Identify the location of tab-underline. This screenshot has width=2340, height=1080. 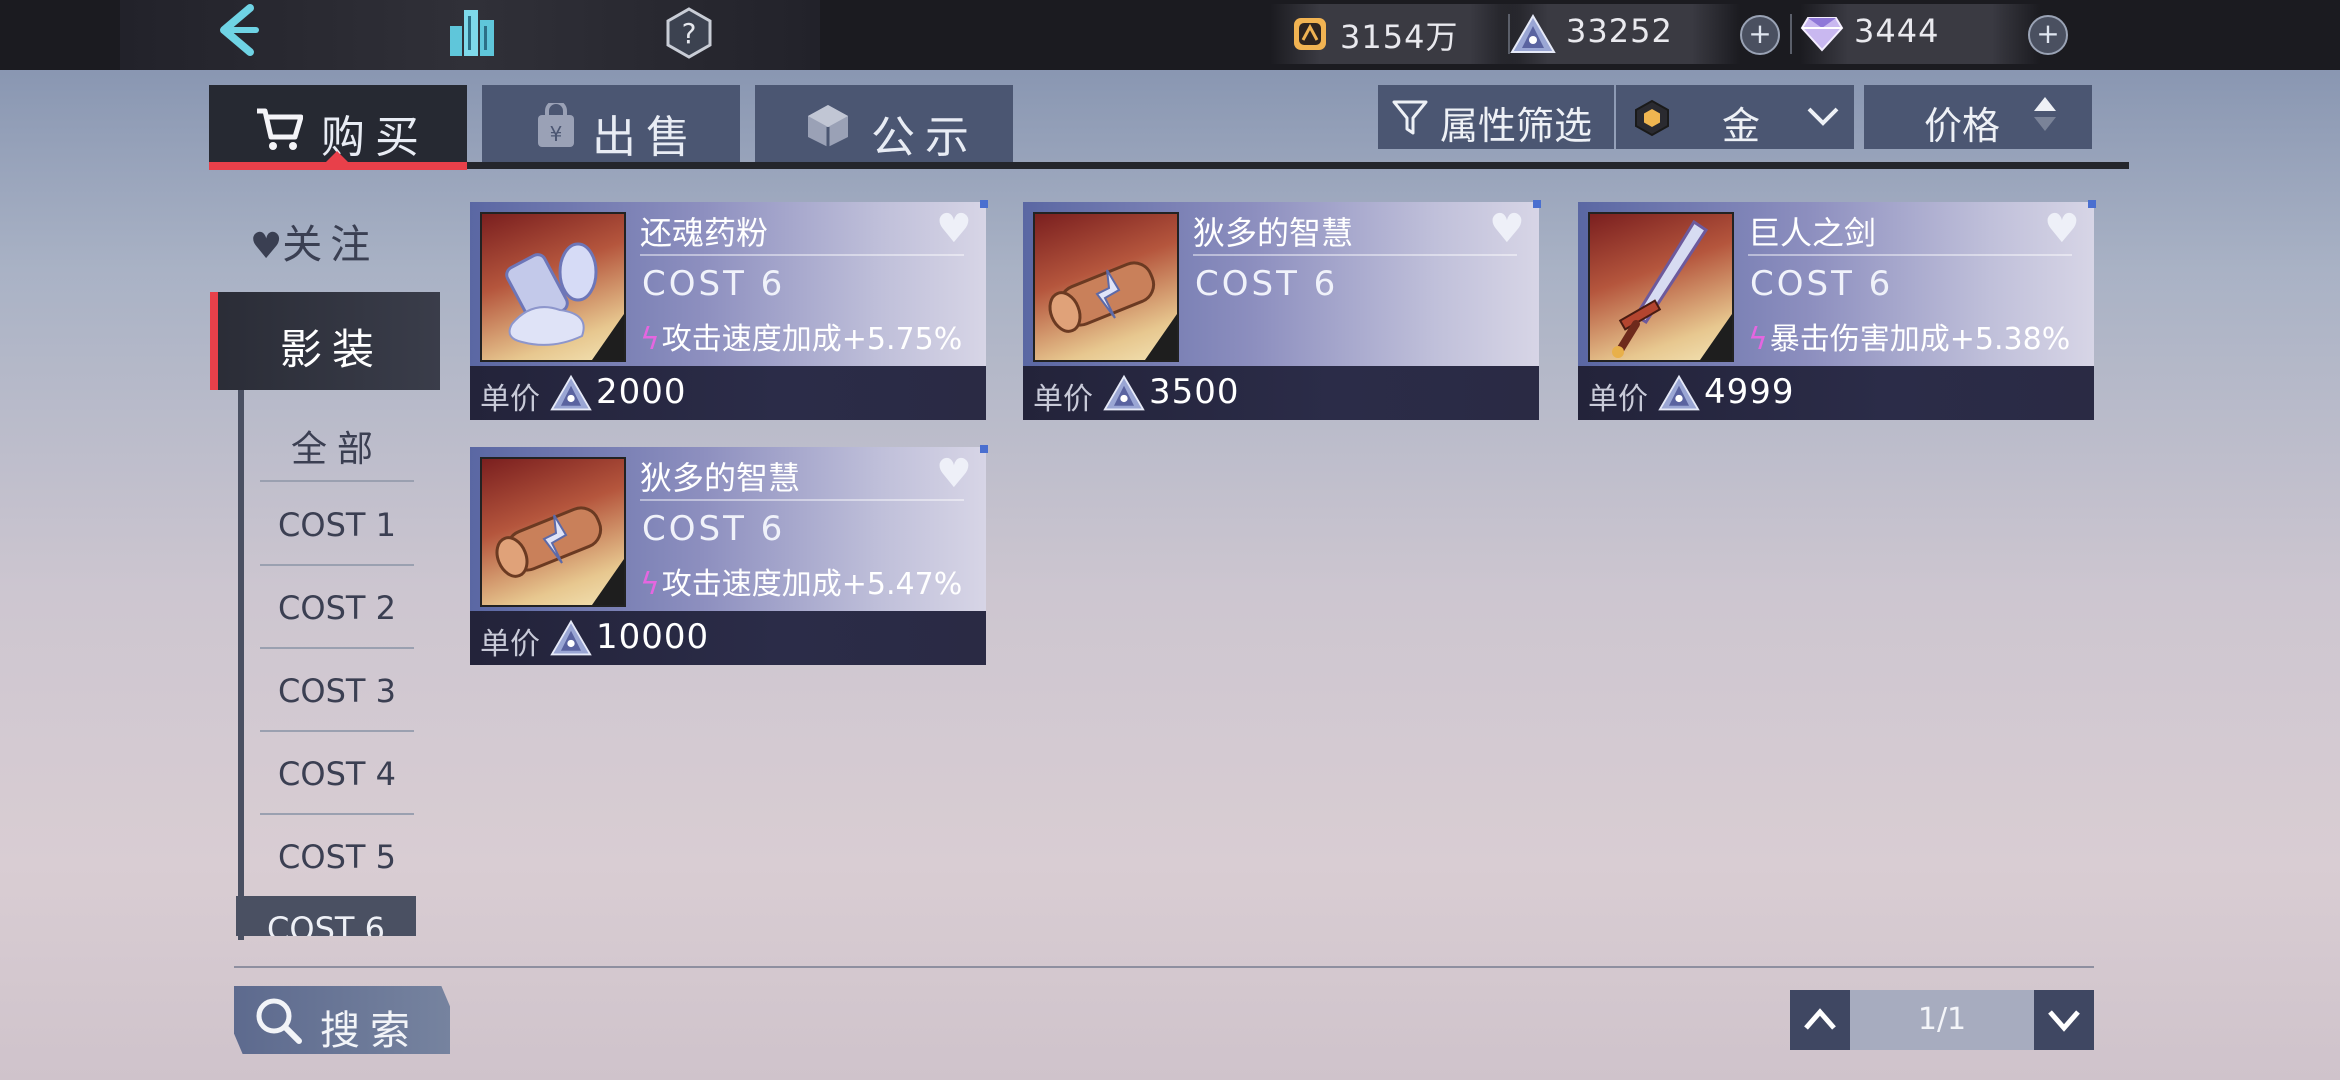
(1169, 165).